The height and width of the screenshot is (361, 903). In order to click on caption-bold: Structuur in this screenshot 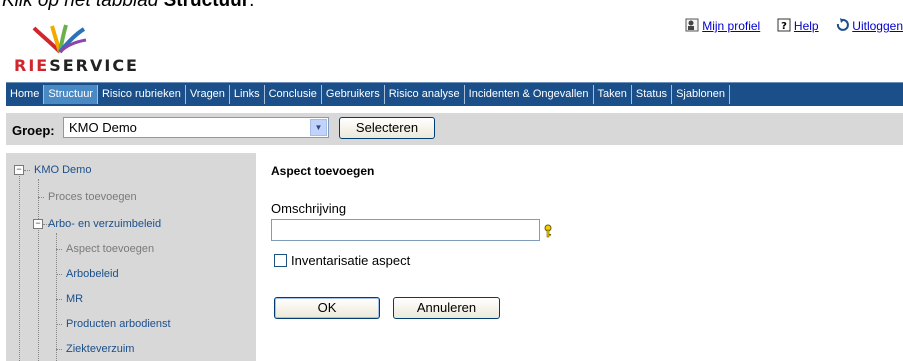, I will do `click(206, 5)`.